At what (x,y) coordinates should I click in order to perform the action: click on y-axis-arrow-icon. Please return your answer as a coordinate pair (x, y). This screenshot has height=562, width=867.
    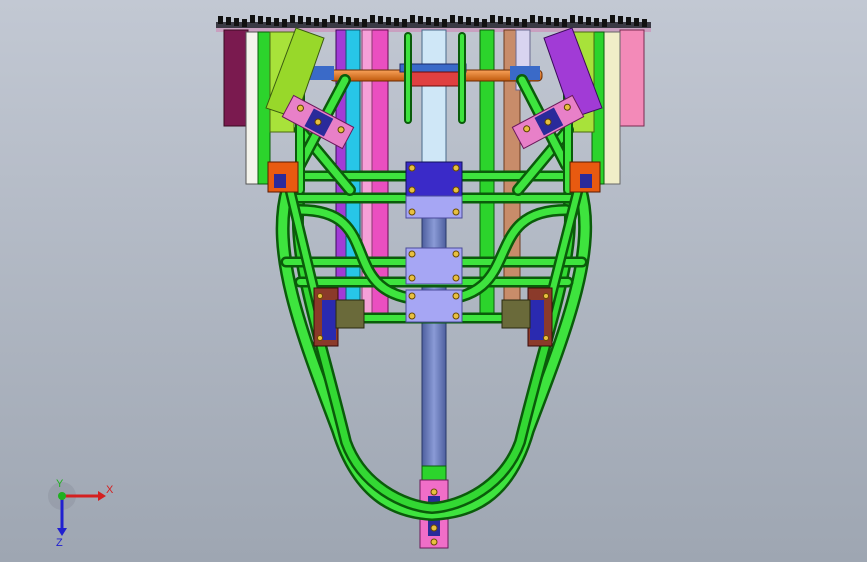
    Looking at the image, I should click on (62, 496).